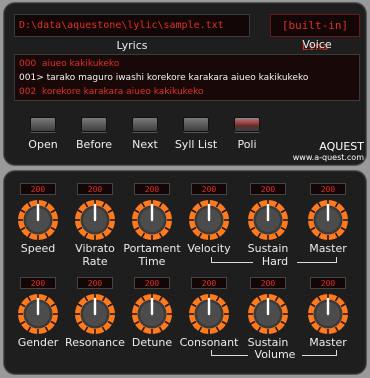 This screenshot has width=370, height=378. I want to click on lyric-line-002: 002 korekore karakara aiueo kakikukeko, so click(189, 92).